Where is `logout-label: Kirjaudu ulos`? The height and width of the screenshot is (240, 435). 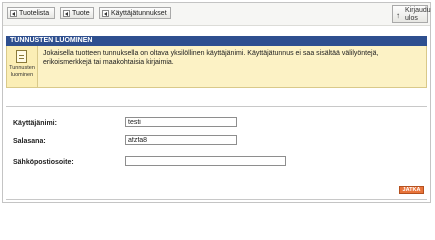
logout-label: Kirjaudu ulos is located at coordinates (418, 14).